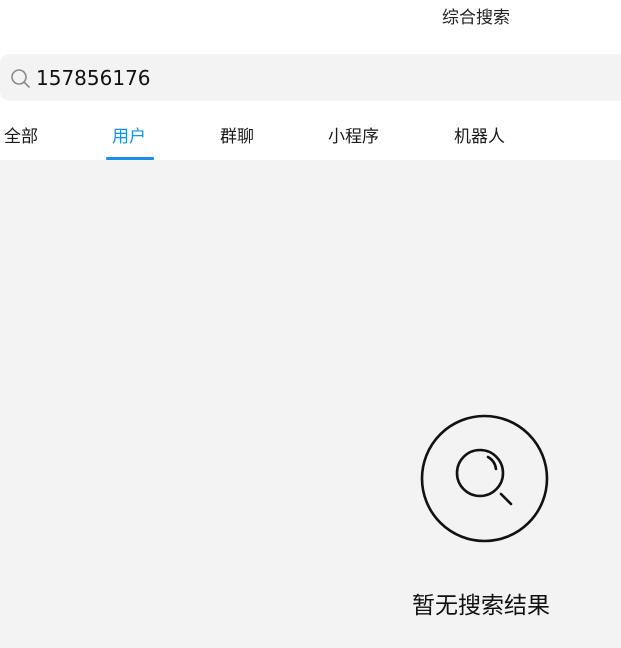 Image resolution: width=621 pixels, height=648 pixels. I want to click on search-bar, so click(310, 77).